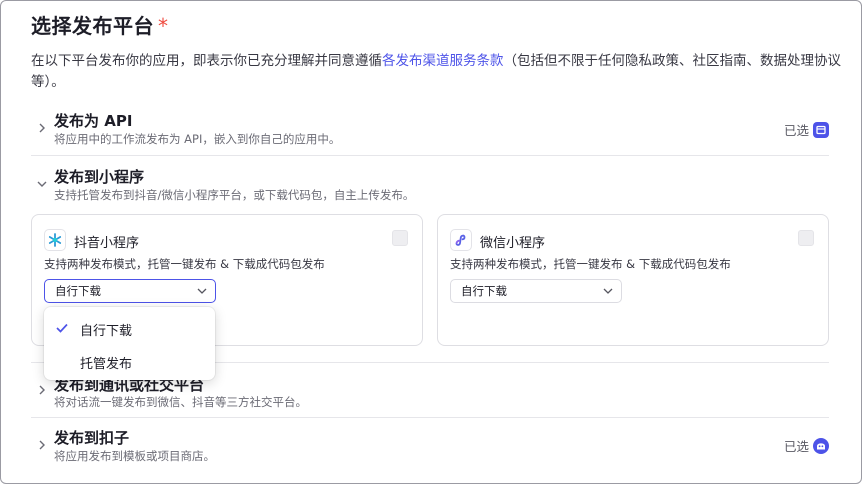  What do you see at coordinates (106, 364) in the screenshot?
I see `option-label: 托管发布` at bounding box center [106, 364].